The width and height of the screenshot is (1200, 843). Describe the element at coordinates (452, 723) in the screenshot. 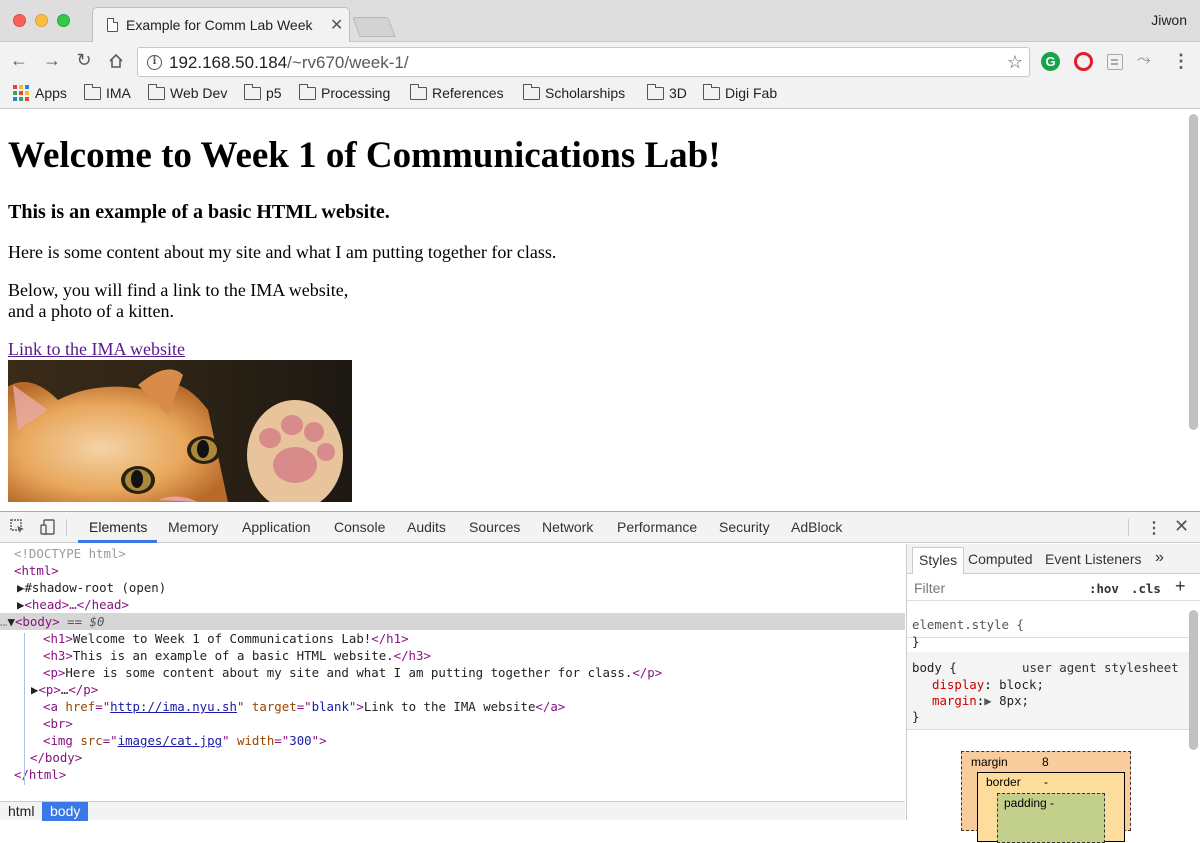

I see `br-node: <br>` at that location.